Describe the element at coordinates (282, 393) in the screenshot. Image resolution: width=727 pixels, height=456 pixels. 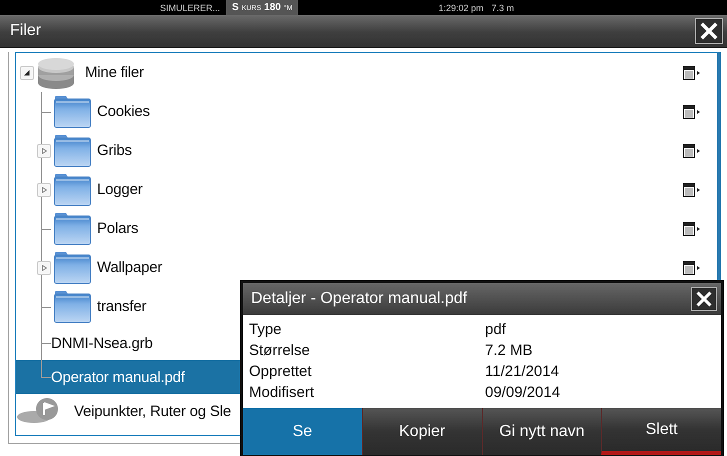
I see `property-label: Modifisert` at that location.